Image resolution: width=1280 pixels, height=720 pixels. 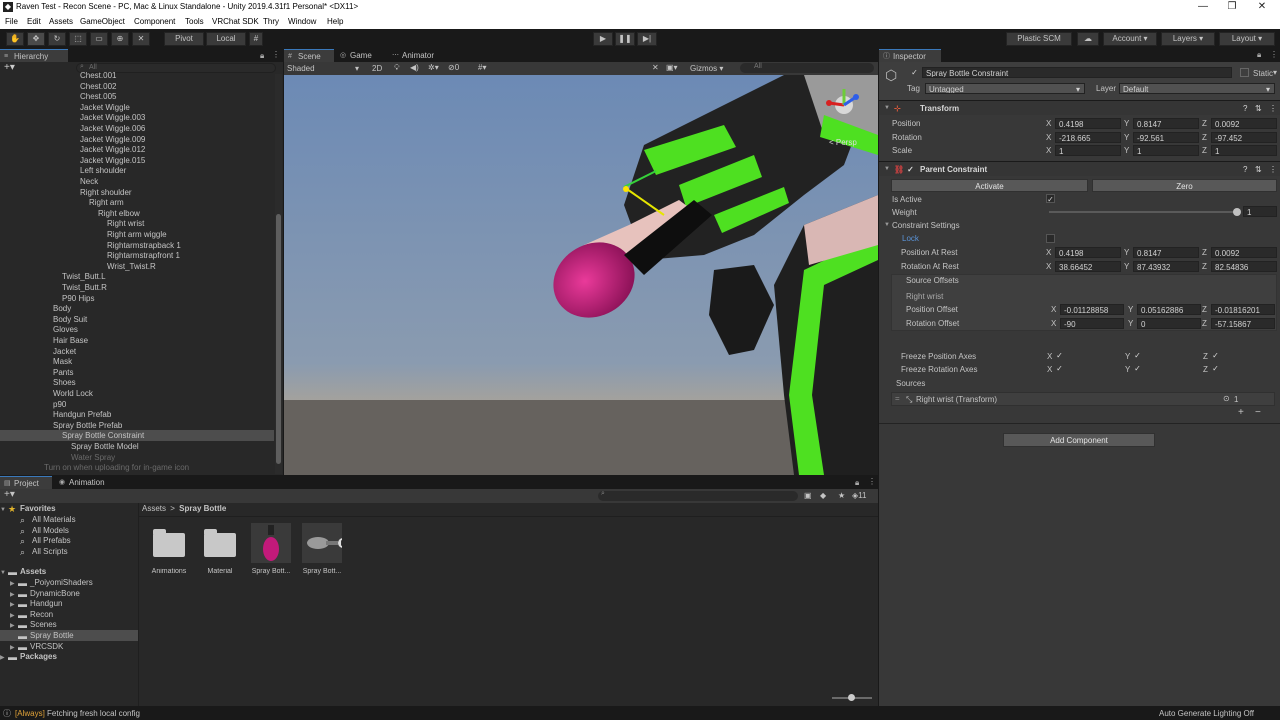 I want to click on move-gizmo, so click(x=626, y=189).